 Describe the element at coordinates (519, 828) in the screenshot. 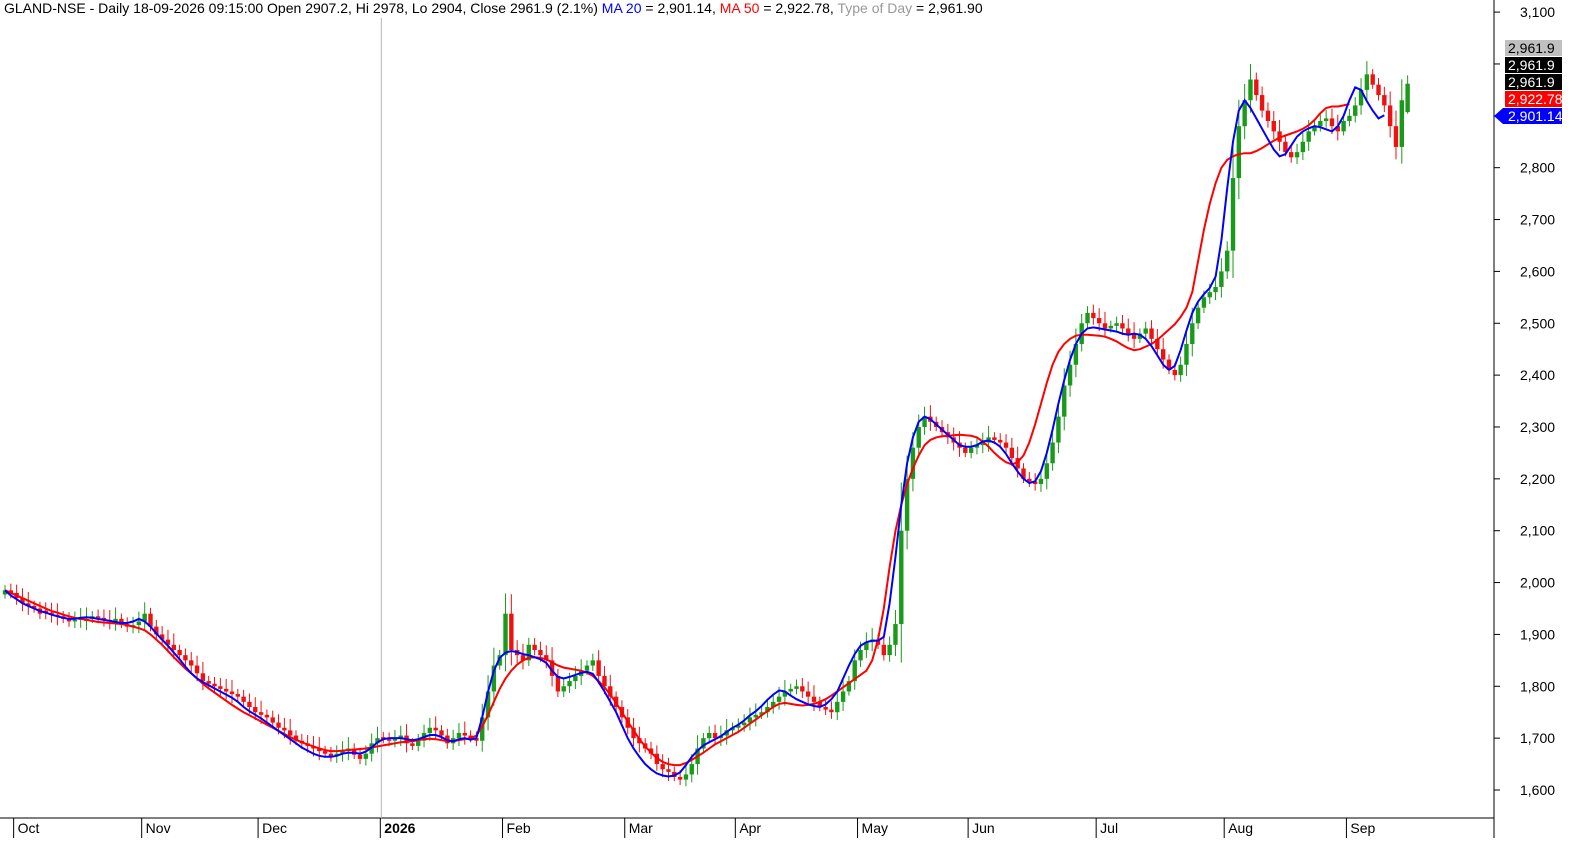

I see `month-label: Feb` at that location.